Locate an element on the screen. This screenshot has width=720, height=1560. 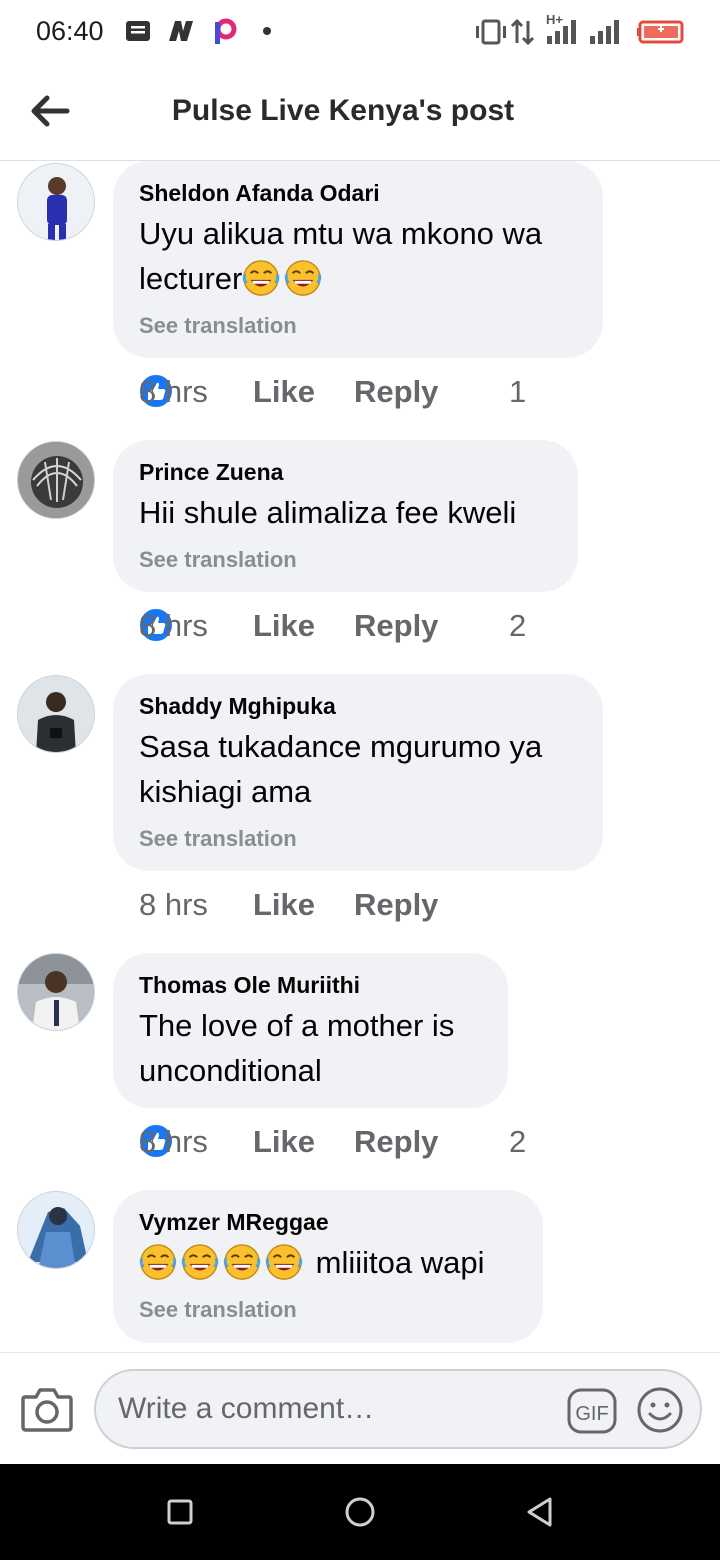
commenter-name: Sheldon Afanda Odari is located at coordinates (358, 193).